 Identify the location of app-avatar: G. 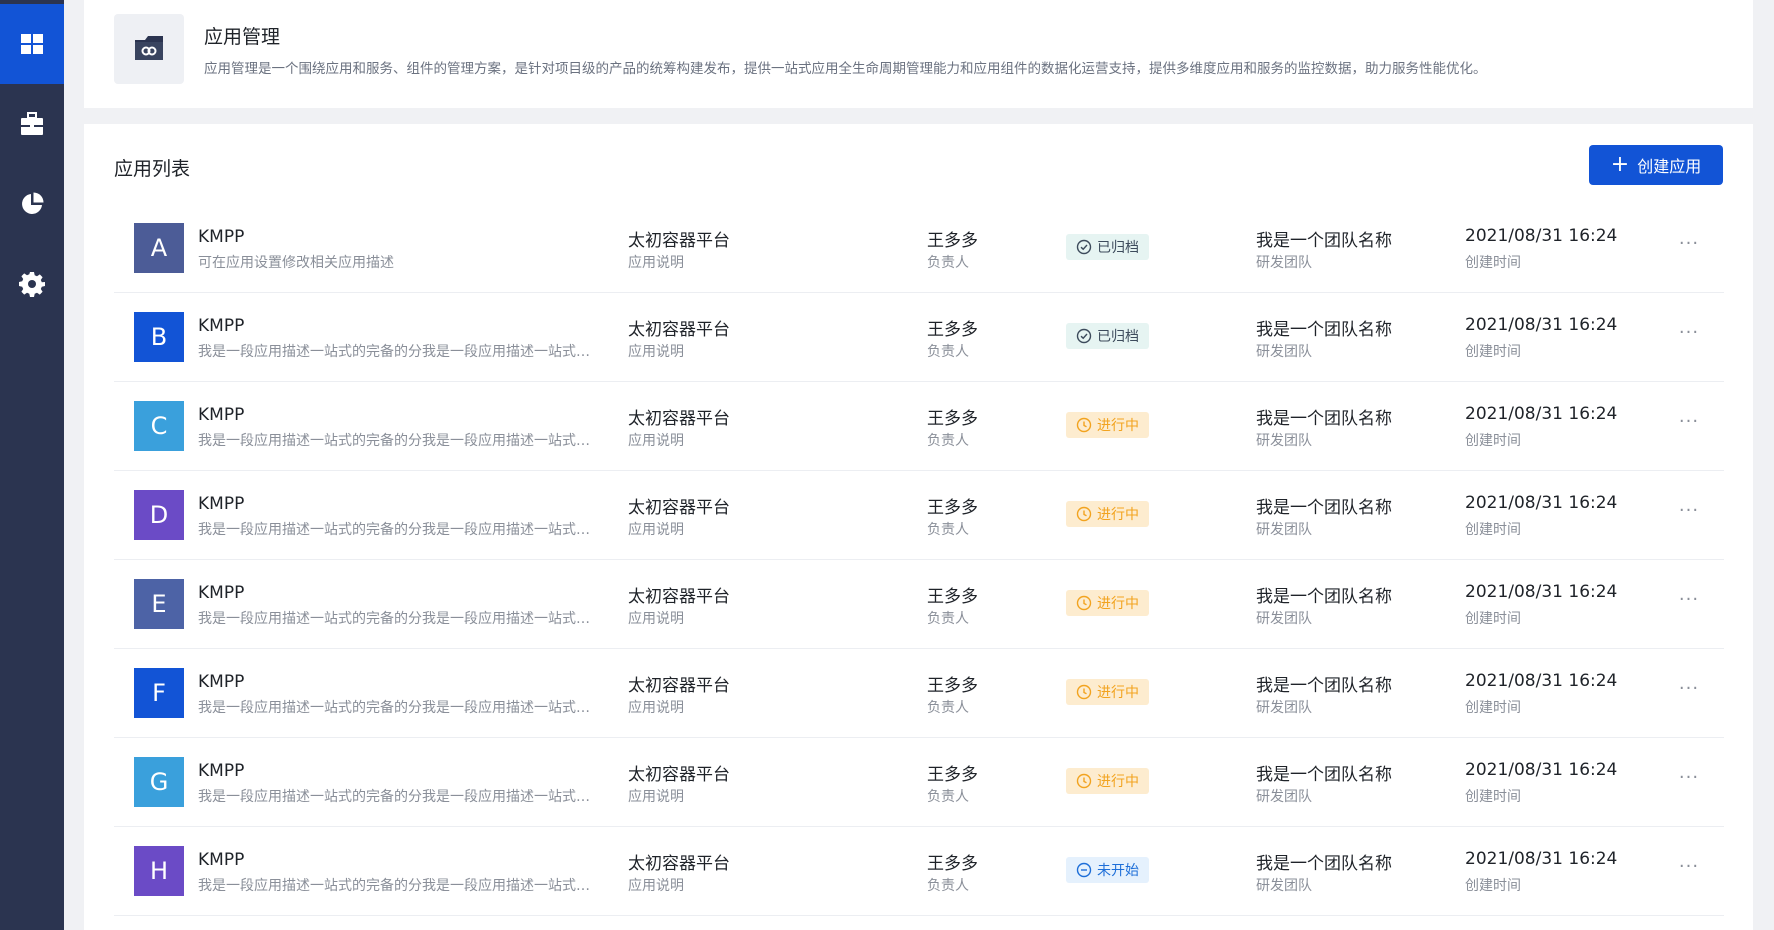
(159, 782).